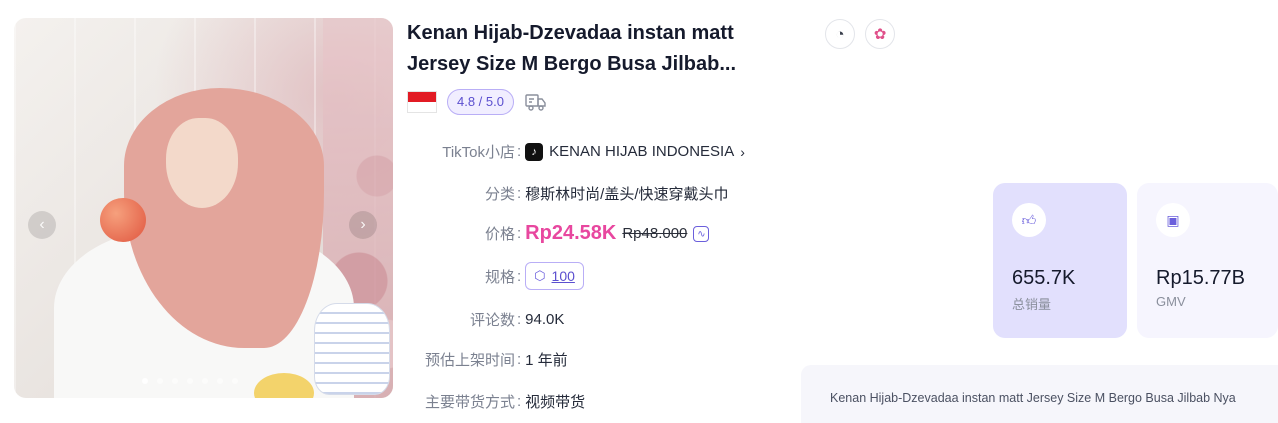 The width and height of the screenshot is (1278, 423). What do you see at coordinates (123, 220) in the screenshot?
I see `image-apple` at bounding box center [123, 220].